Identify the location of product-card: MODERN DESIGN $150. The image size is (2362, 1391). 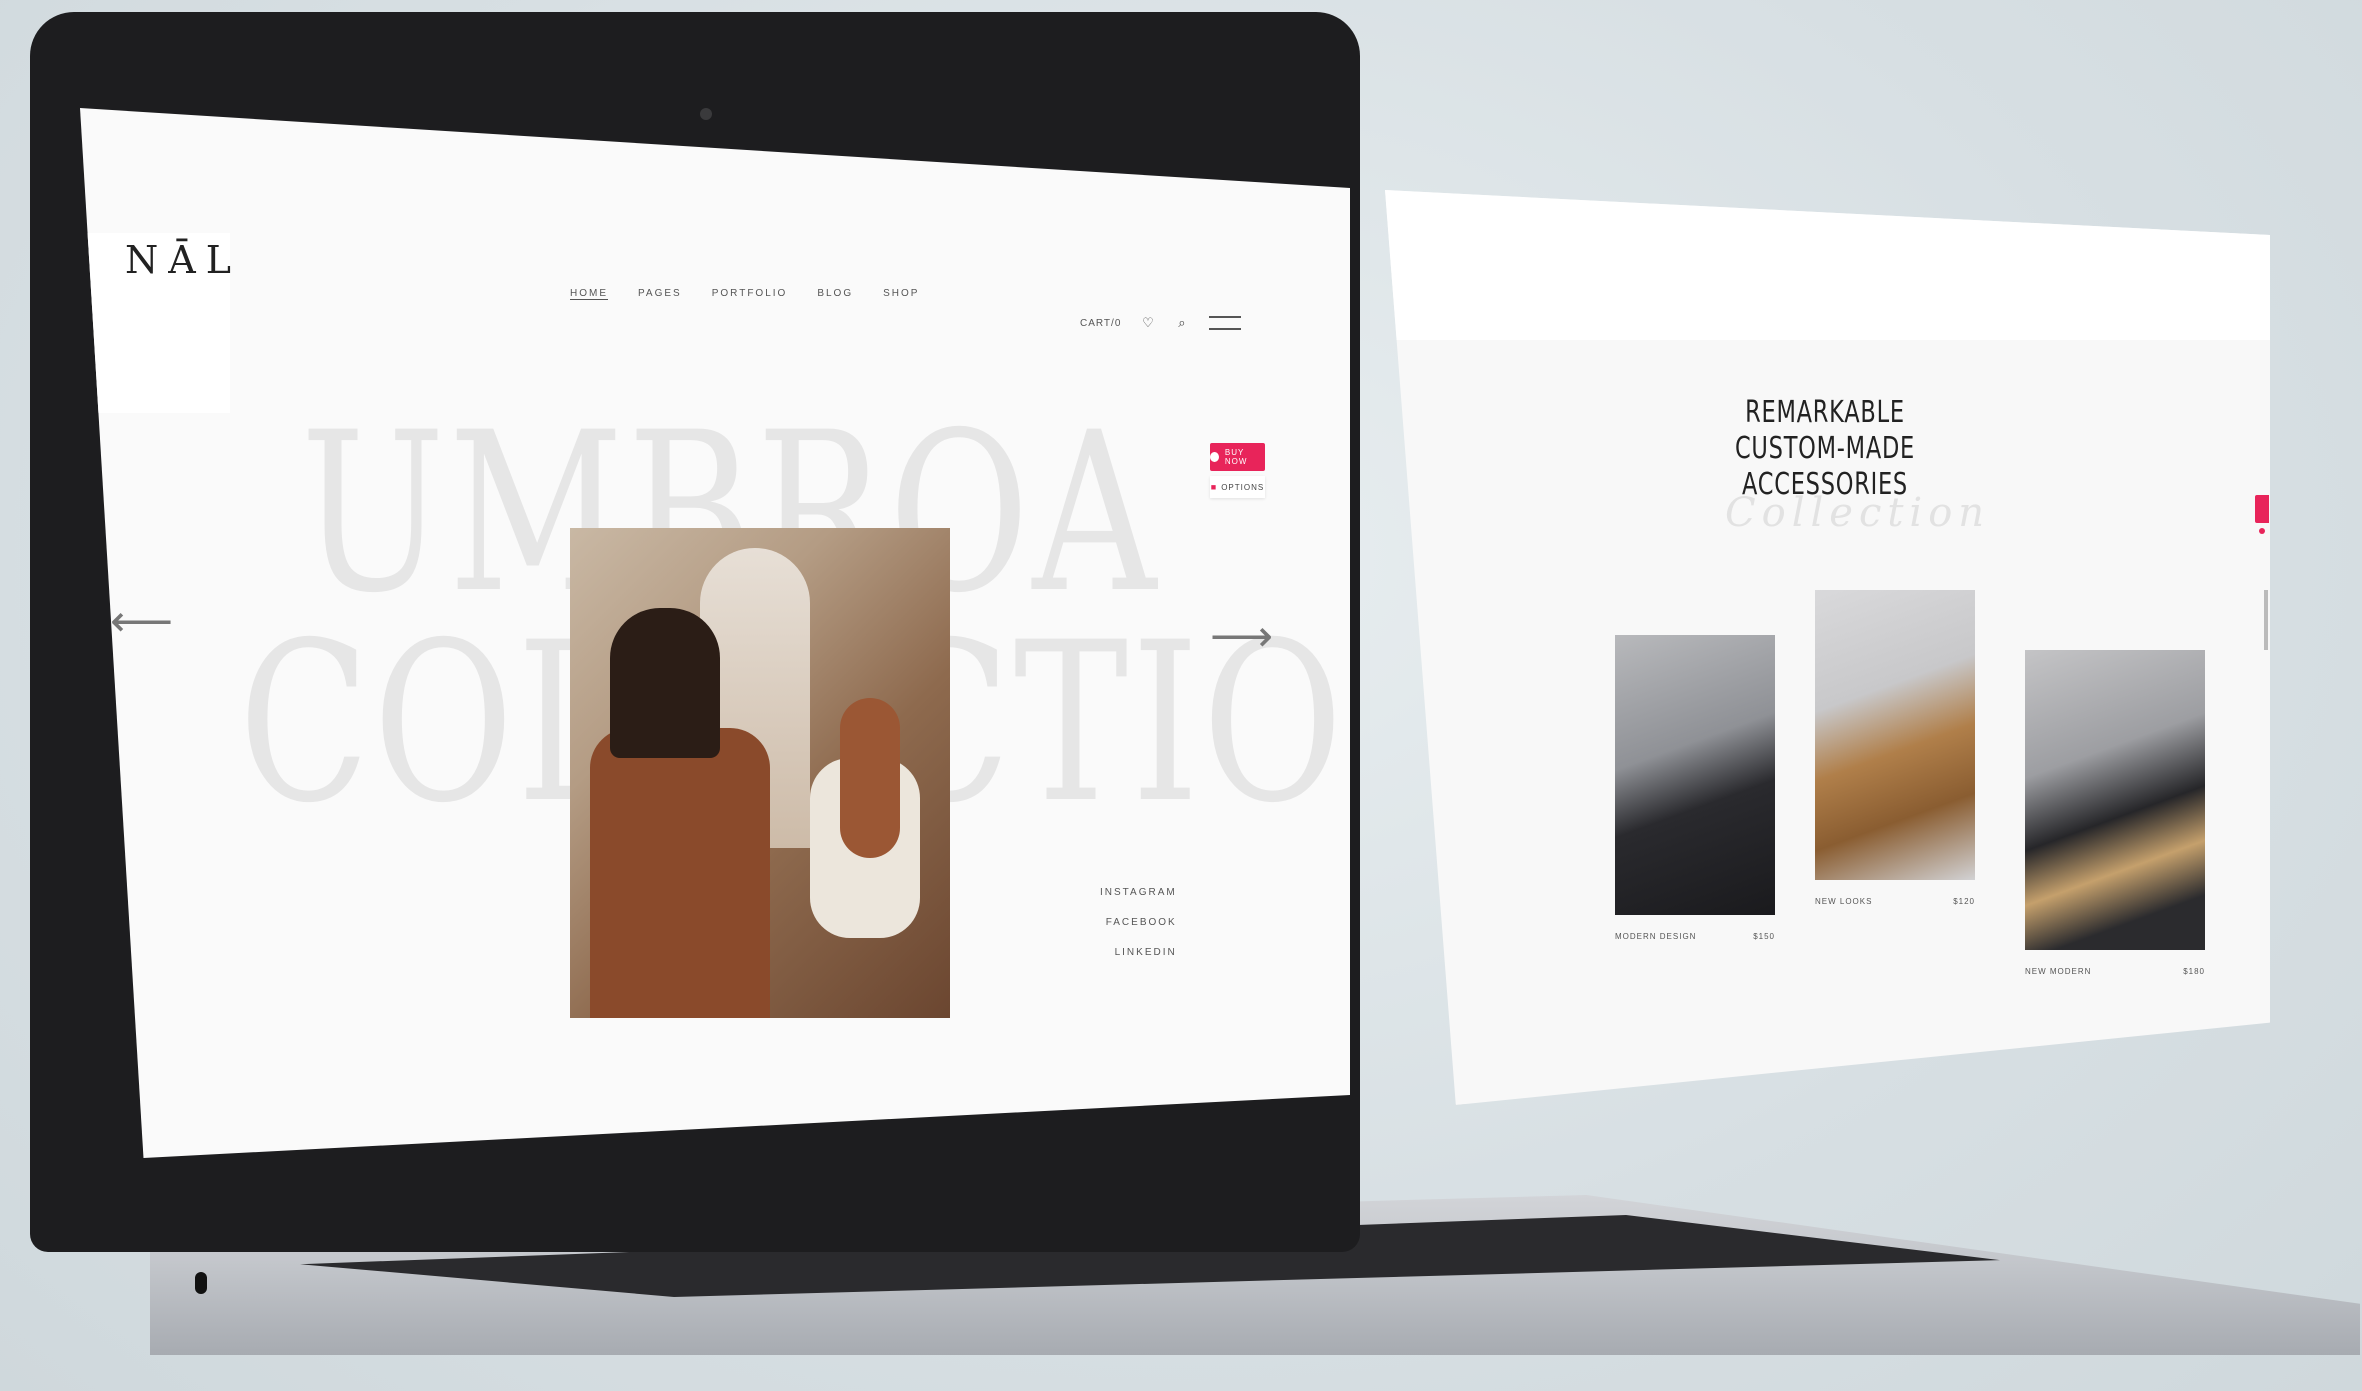
(1695, 788).